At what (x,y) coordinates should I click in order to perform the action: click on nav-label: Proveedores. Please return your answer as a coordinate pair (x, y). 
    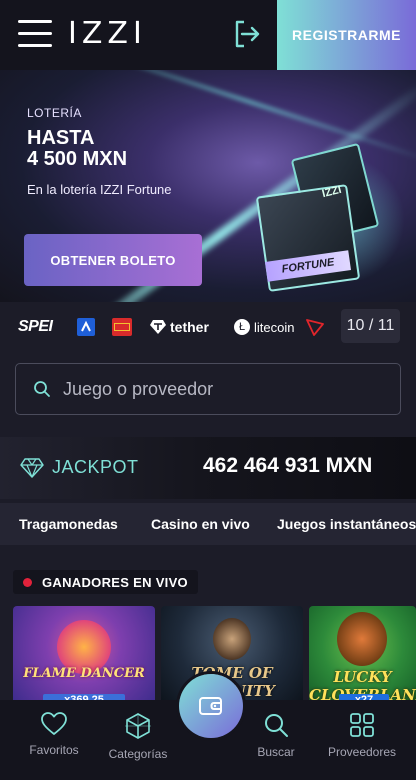
    Looking at the image, I should click on (362, 752).